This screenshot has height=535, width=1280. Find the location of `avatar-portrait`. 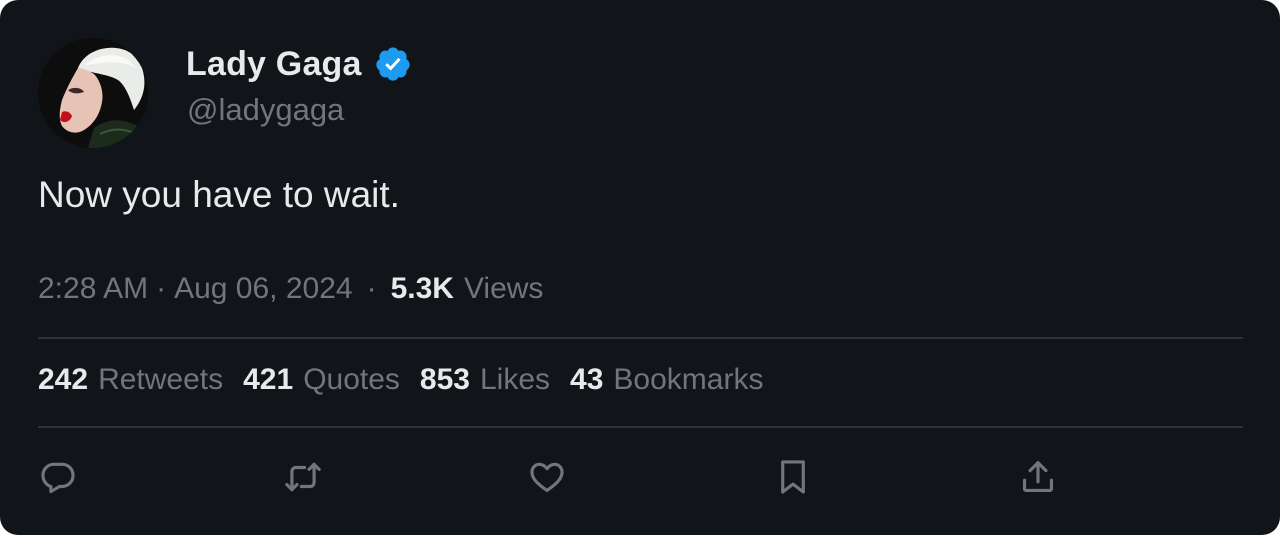

avatar-portrait is located at coordinates (93, 93).